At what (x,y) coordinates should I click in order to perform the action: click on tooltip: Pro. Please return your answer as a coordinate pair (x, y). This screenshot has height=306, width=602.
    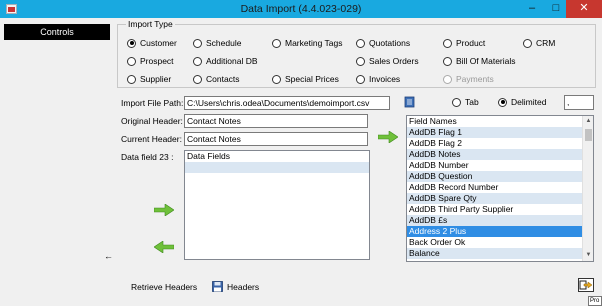
    Looking at the image, I should click on (595, 301).